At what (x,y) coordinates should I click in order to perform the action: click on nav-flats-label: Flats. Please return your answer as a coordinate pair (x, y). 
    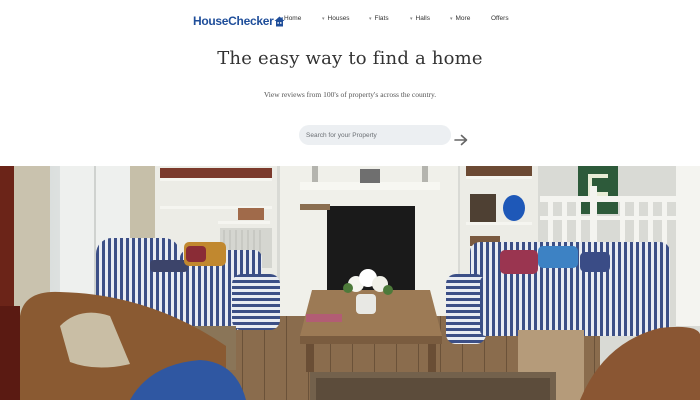
    Looking at the image, I should click on (381, 18).